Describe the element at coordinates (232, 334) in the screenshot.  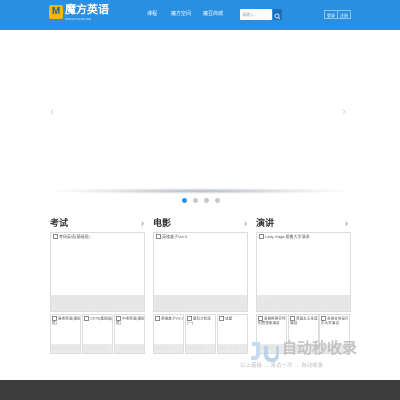
I see `course-card: 成星 成星：下游` at that location.